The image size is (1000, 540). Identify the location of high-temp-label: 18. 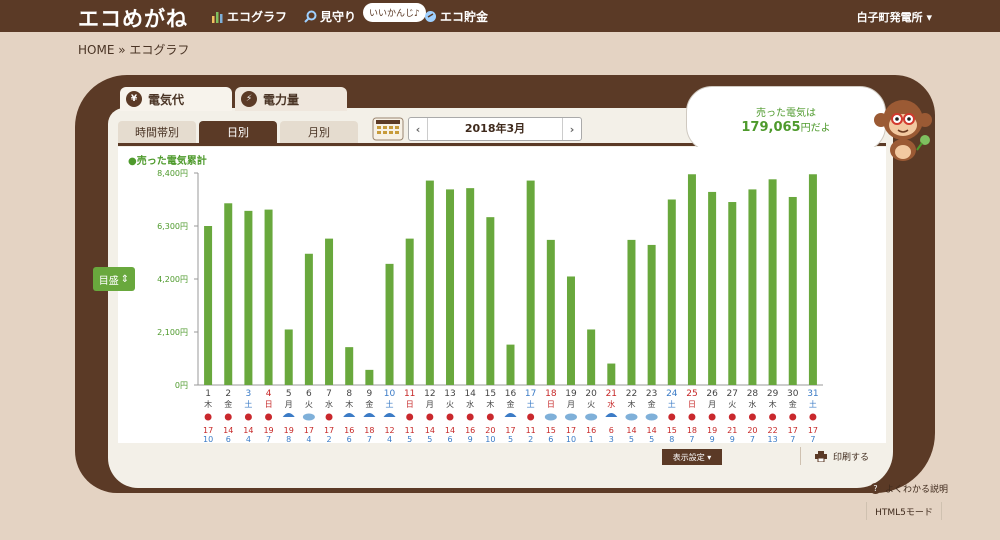
(692, 430).